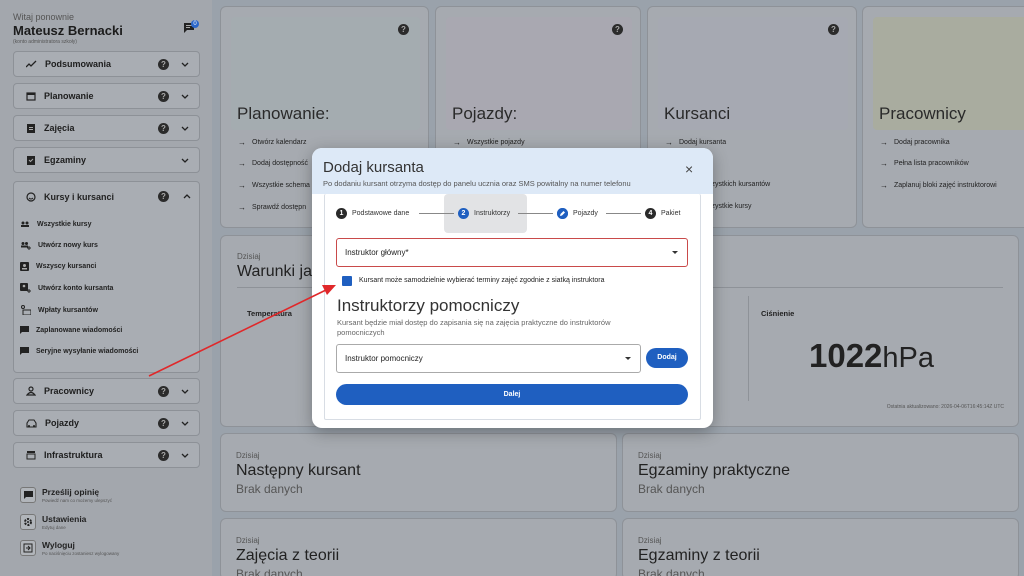  What do you see at coordinates (272, 207) in the screenshot?
I see `link-sprawdz: → Sprawdź dostępn` at bounding box center [272, 207].